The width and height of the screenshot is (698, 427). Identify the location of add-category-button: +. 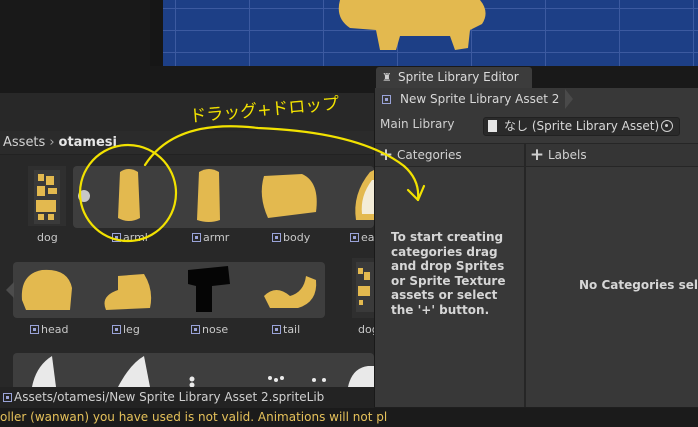
(386, 155).